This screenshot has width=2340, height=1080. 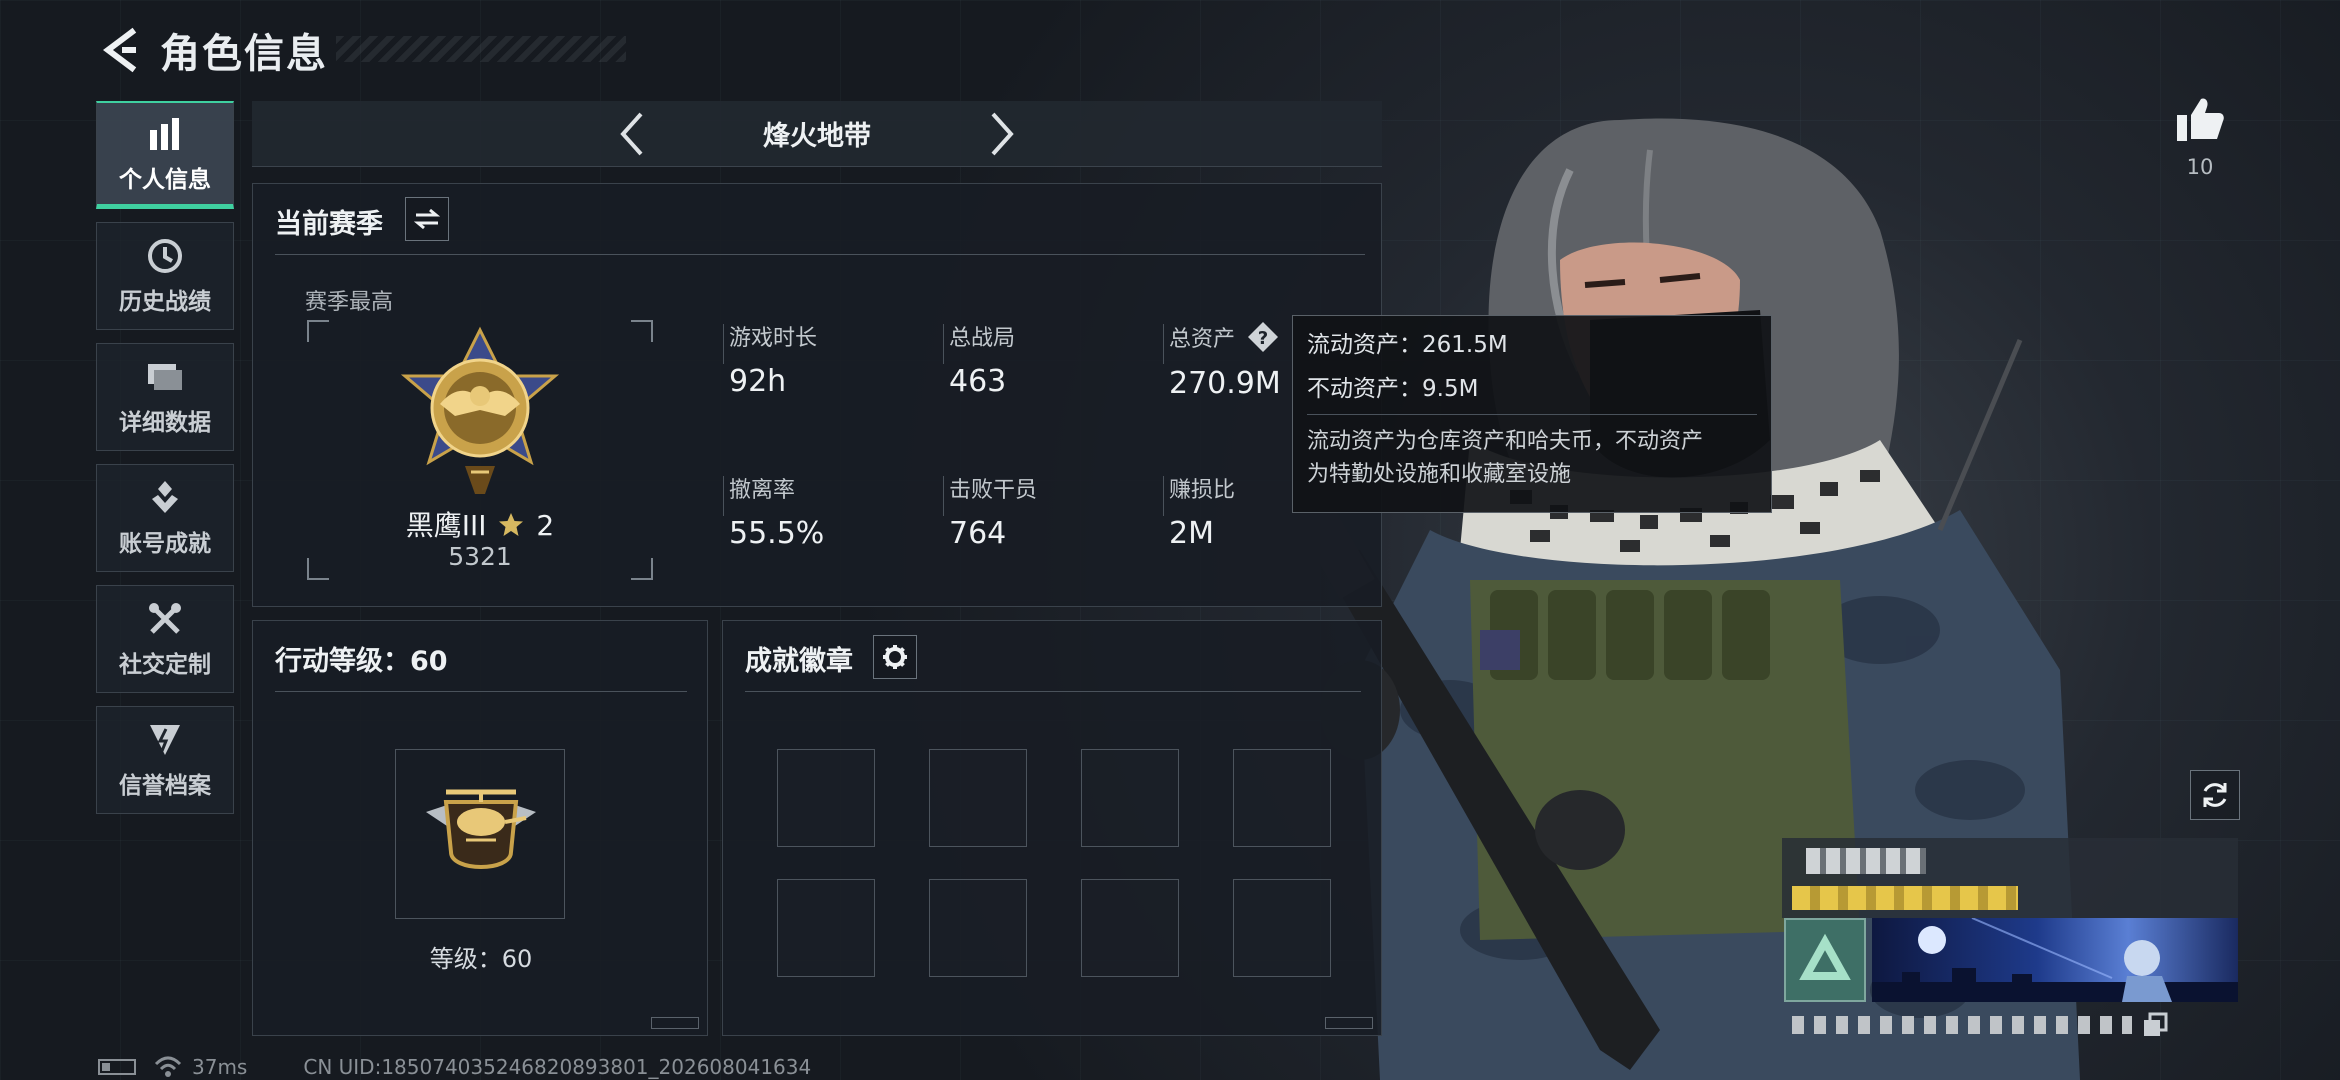 I want to click on player-name-card, so click(x=2010, y=943).